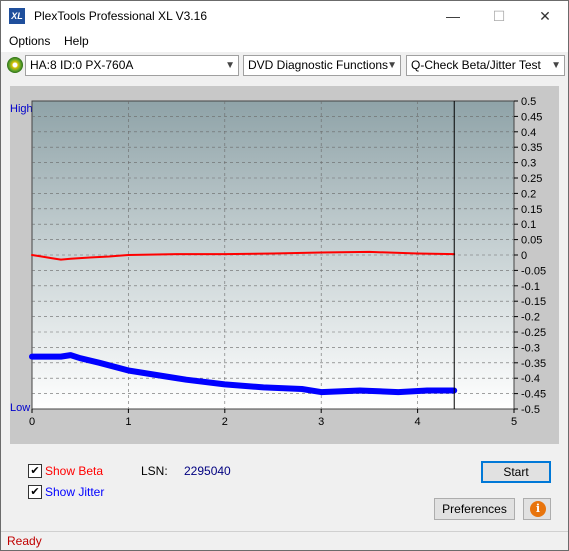  I want to click on show-jitter-checkbox: ✔, so click(35, 492).